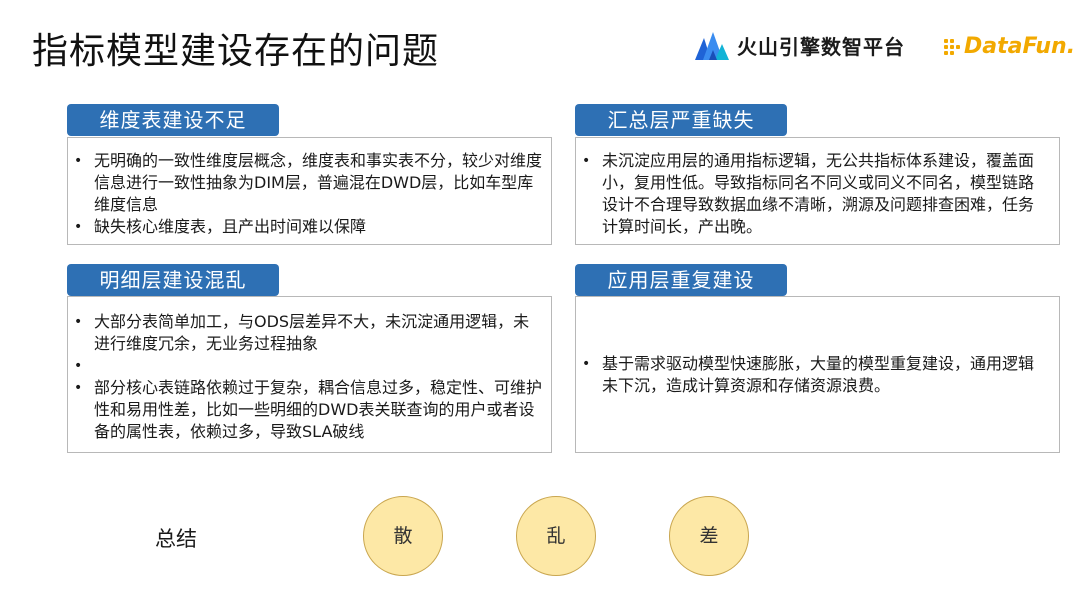  I want to click on panel-tag: 维度表建设不足, so click(173, 120).